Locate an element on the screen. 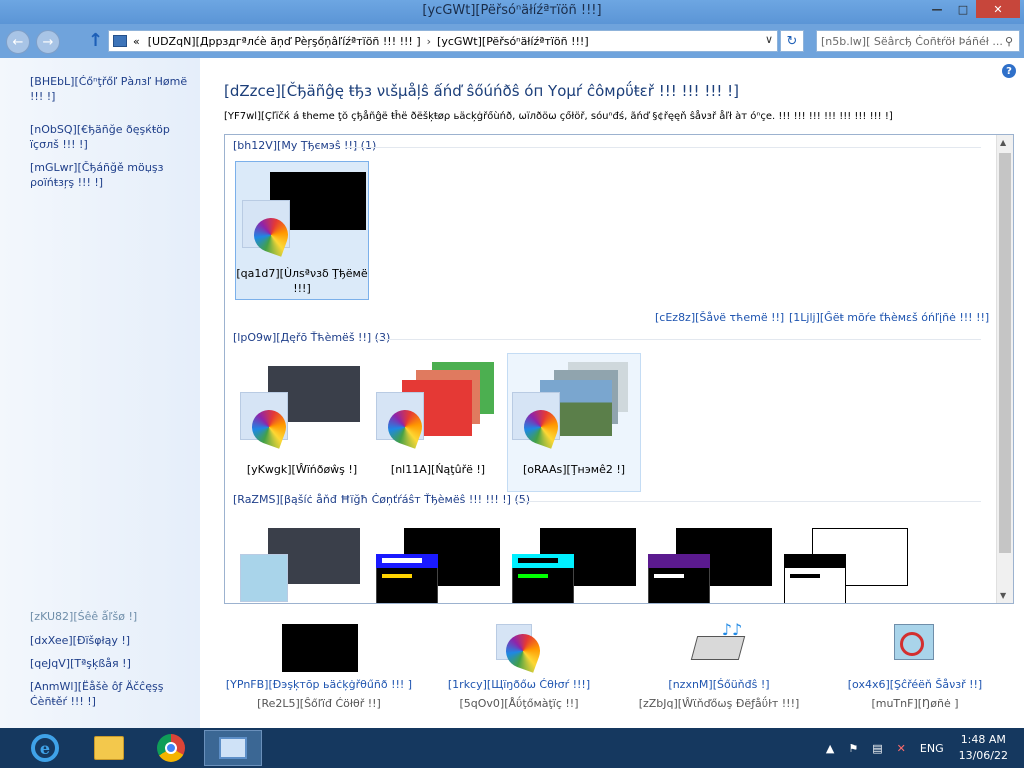 The height and width of the screenshot is (768, 1024). show-hidden-icons-icon: ▲ is located at coordinates (830, 748).